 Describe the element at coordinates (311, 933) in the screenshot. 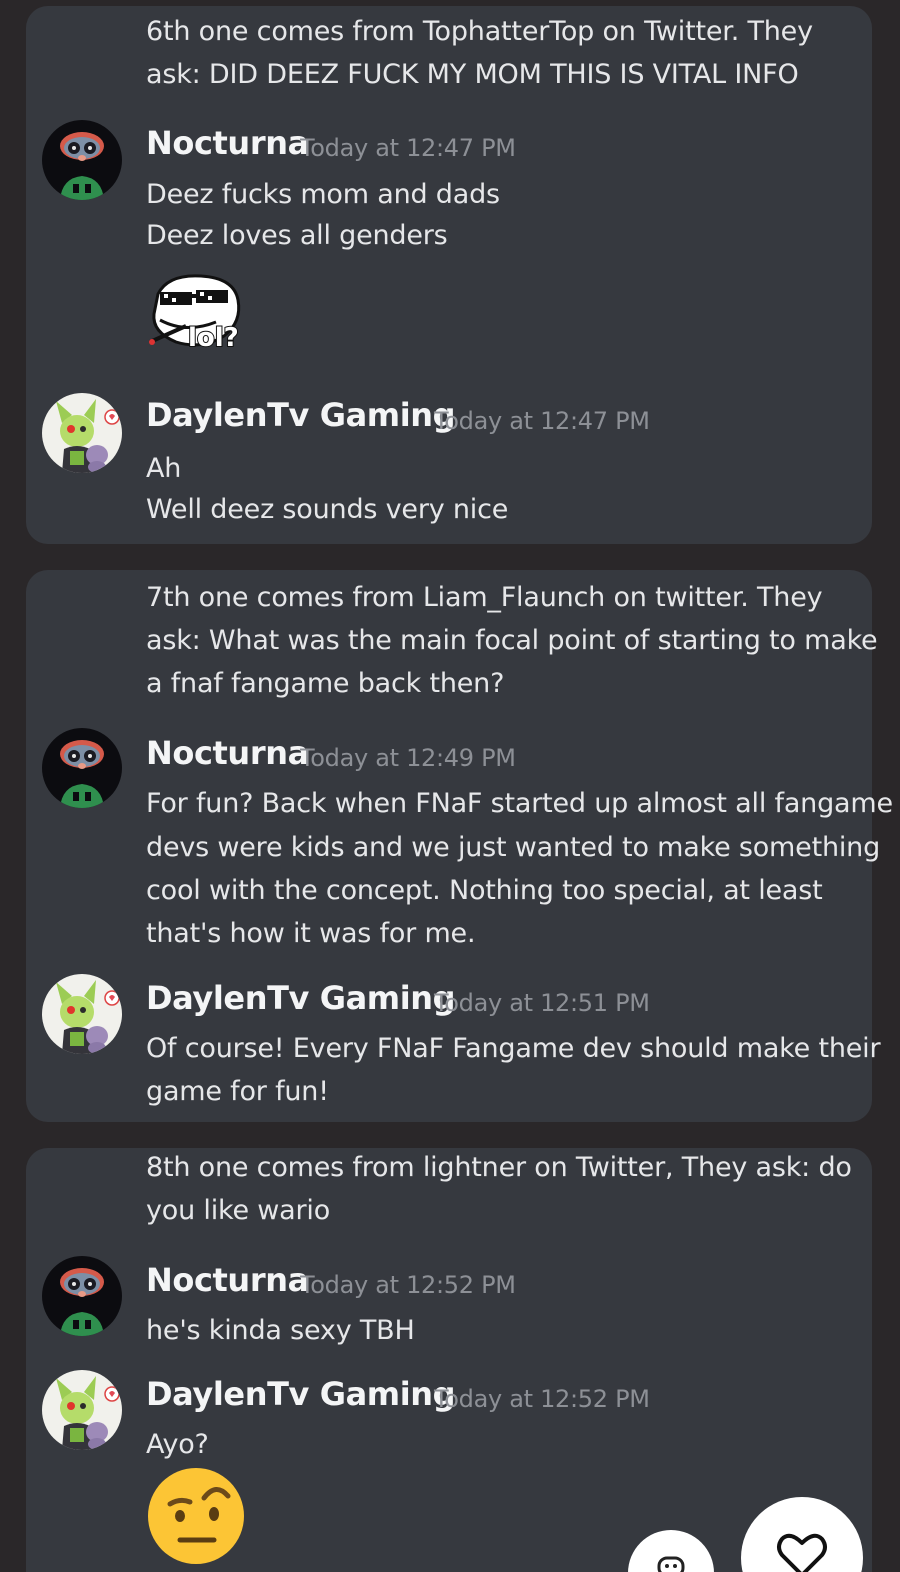

I see `message-text: that's how it was for me.` at that location.